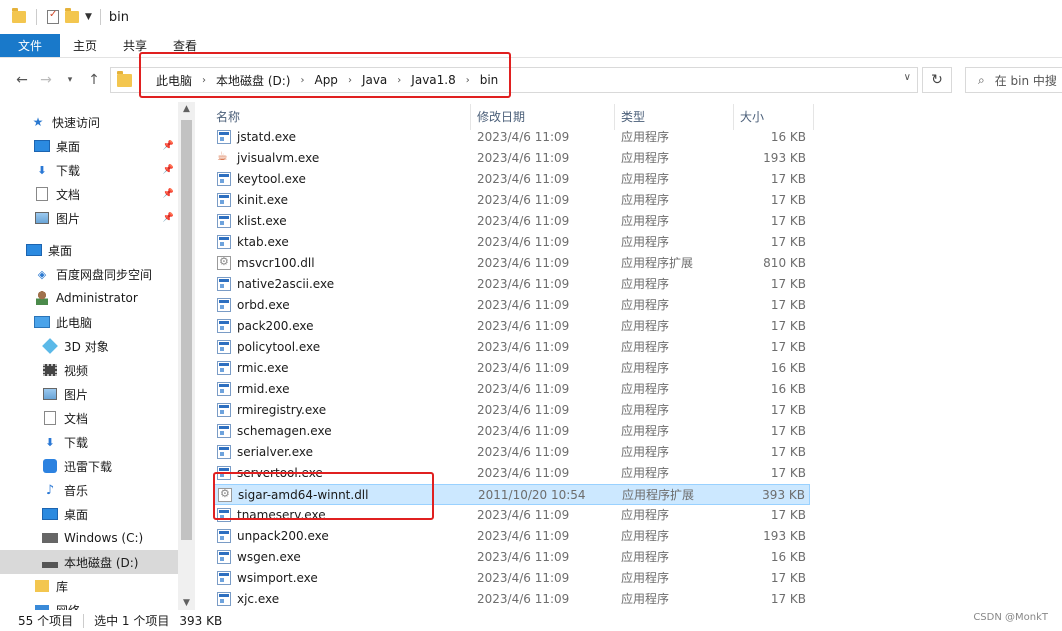 Image resolution: width=1062 pixels, height=631 pixels. What do you see at coordinates (512, 242) in the screenshot?
I see `file-row: ktab.exe 2023/4/6 11:09 应用程序 17 KB` at bounding box center [512, 242].